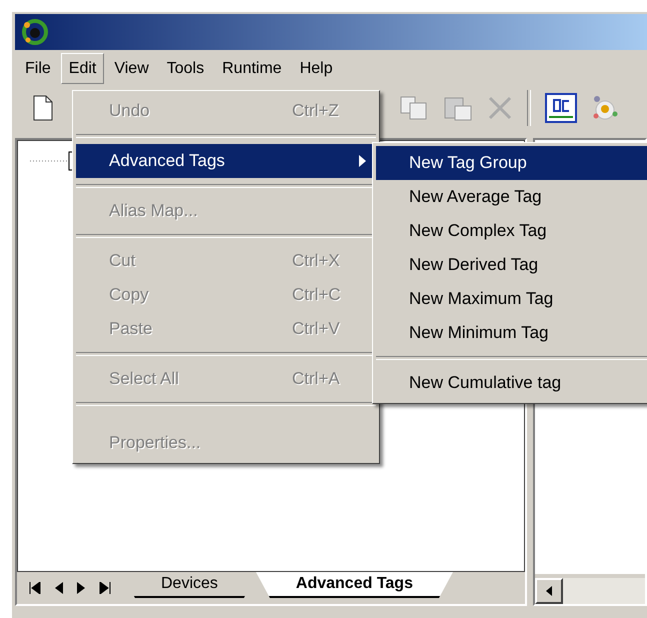  I want to click on first-page-icon, so click(35, 588).